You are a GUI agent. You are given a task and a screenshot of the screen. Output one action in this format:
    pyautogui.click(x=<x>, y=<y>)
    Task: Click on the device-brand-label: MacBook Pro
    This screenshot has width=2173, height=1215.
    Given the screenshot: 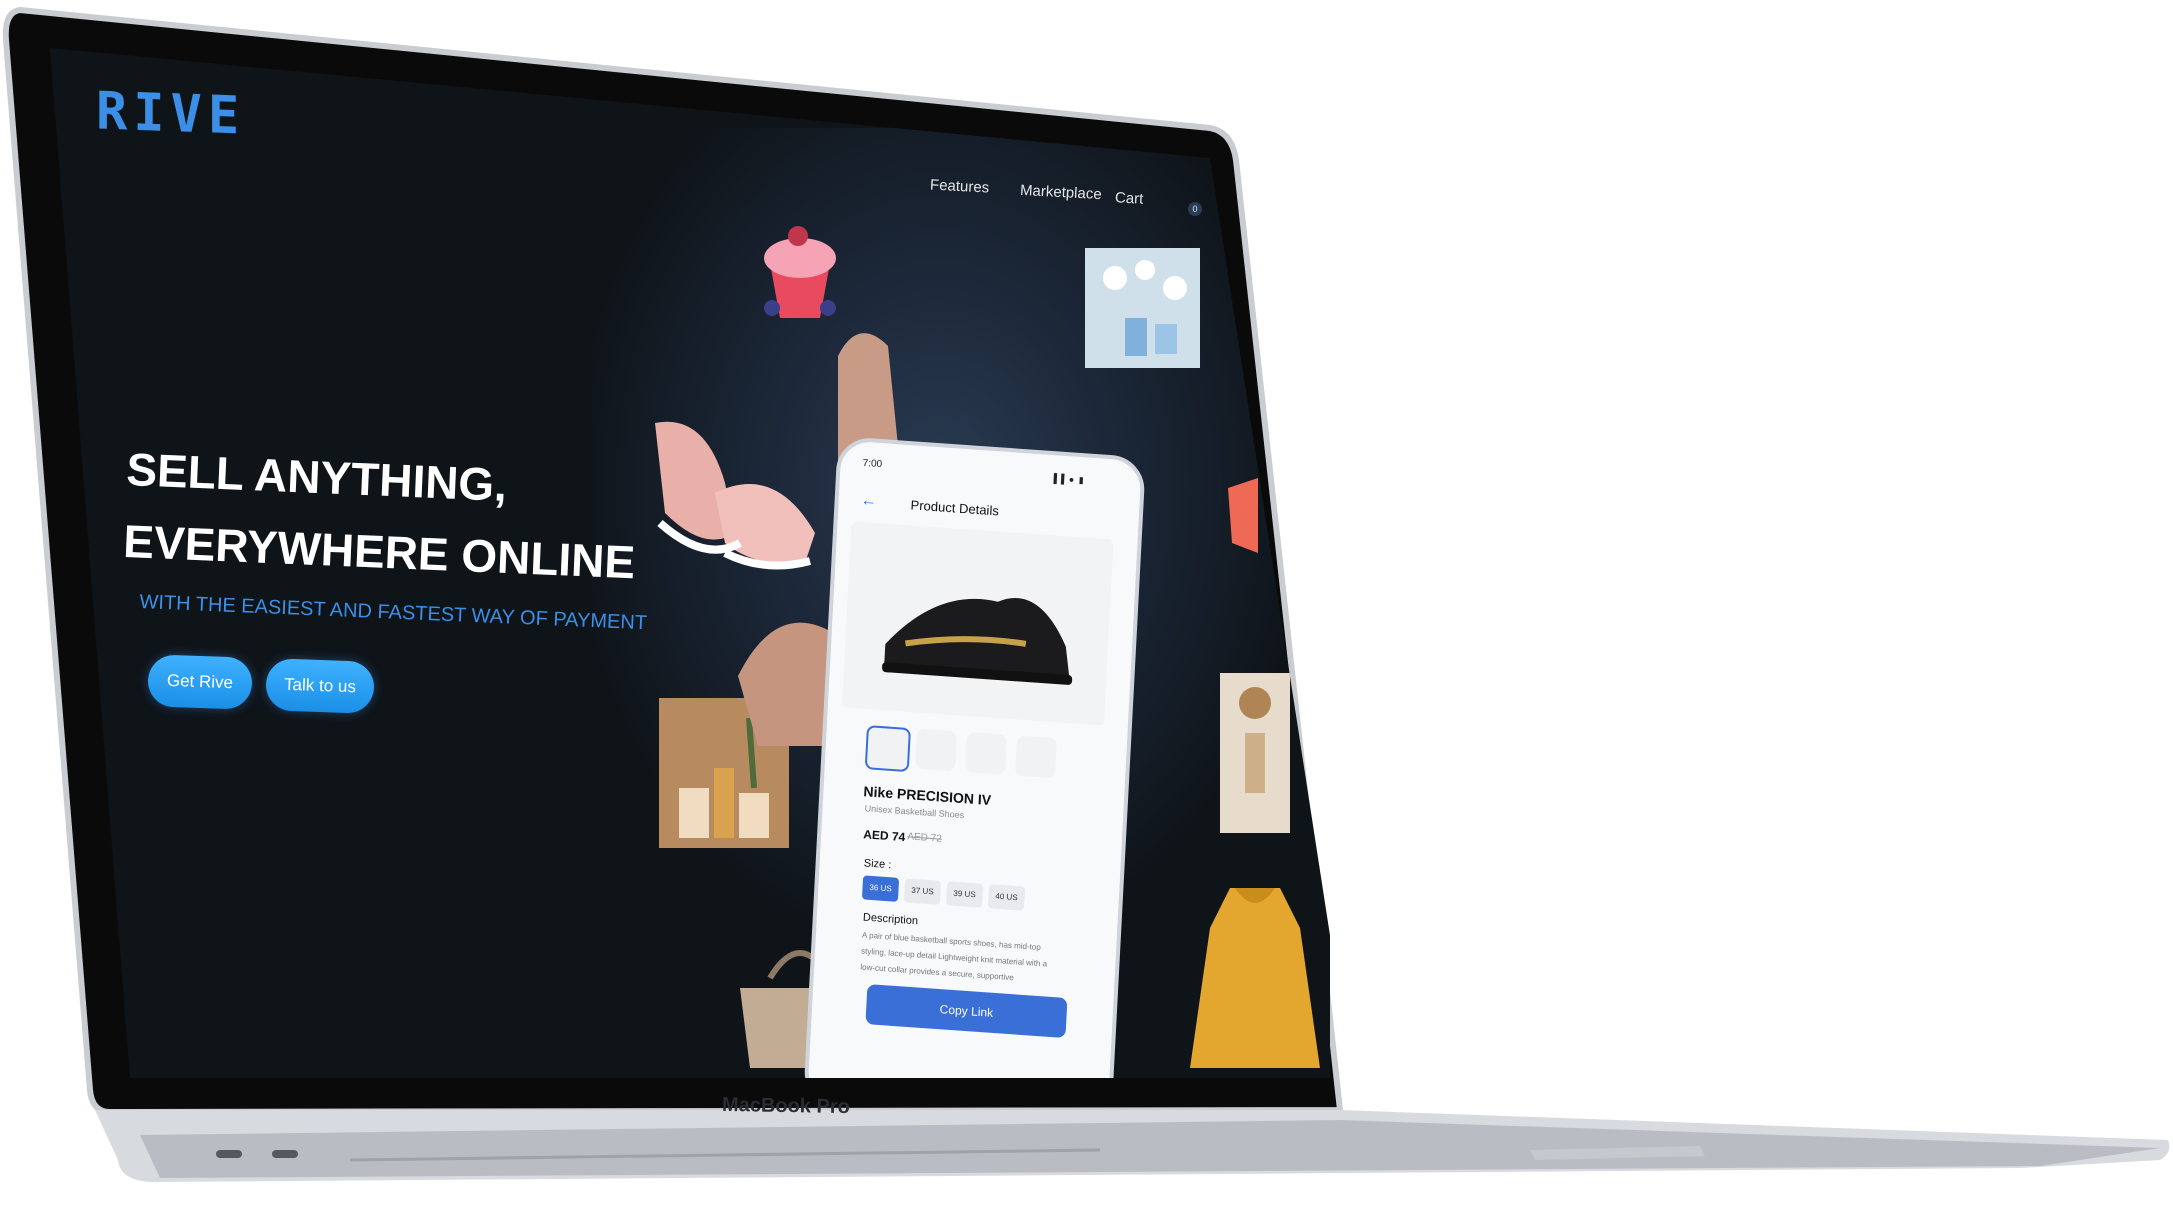 What is the action you would take?
    pyautogui.click(x=786, y=1106)
    